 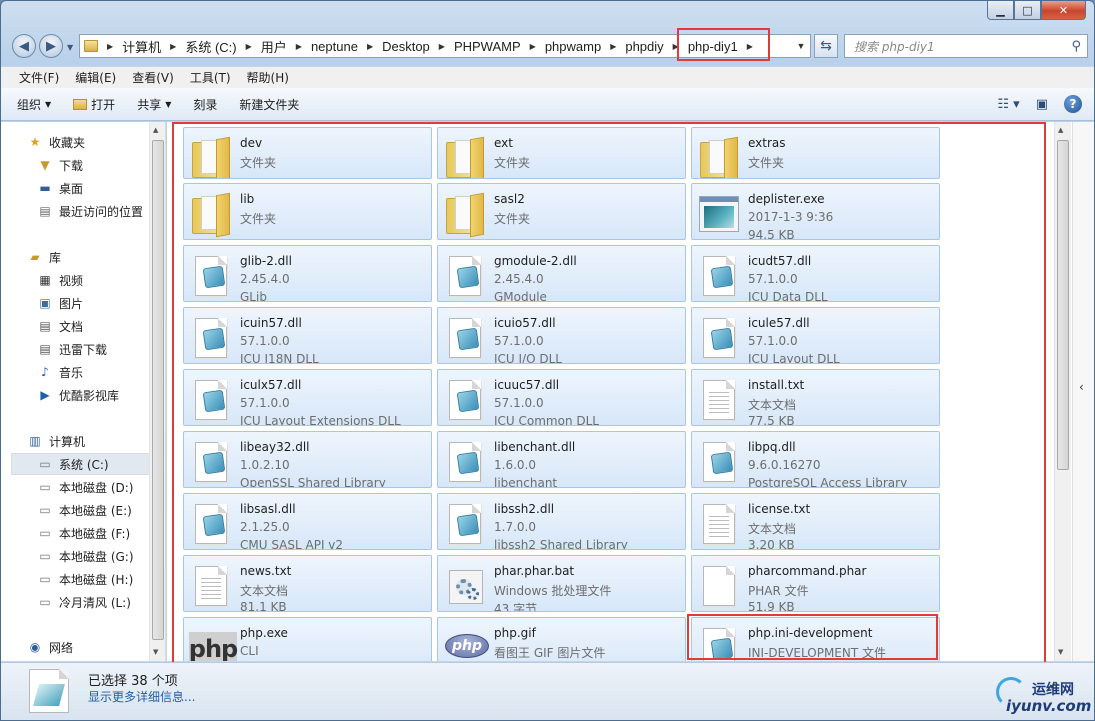 What do you see at coordinates (101, 395) in the screenshot?
I see `nav-youku: ▶ 优酷影视库` at bounding box center [101, 395].